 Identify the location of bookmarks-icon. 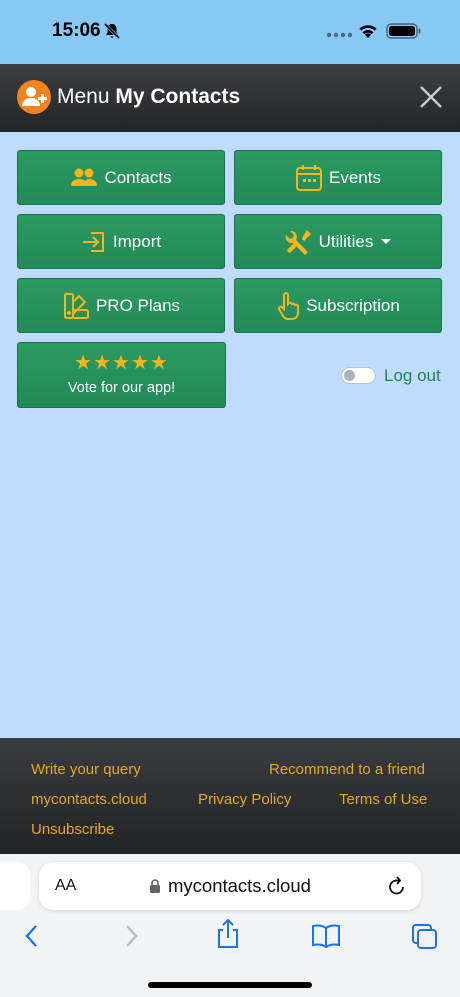
(326, 936).